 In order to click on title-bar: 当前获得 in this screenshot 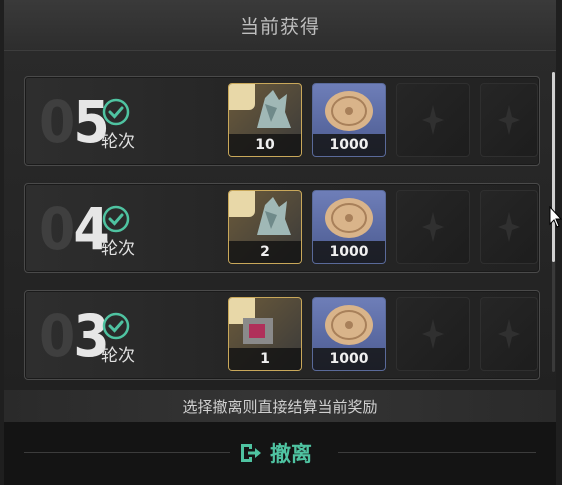, I will do `click(280, 25)`.